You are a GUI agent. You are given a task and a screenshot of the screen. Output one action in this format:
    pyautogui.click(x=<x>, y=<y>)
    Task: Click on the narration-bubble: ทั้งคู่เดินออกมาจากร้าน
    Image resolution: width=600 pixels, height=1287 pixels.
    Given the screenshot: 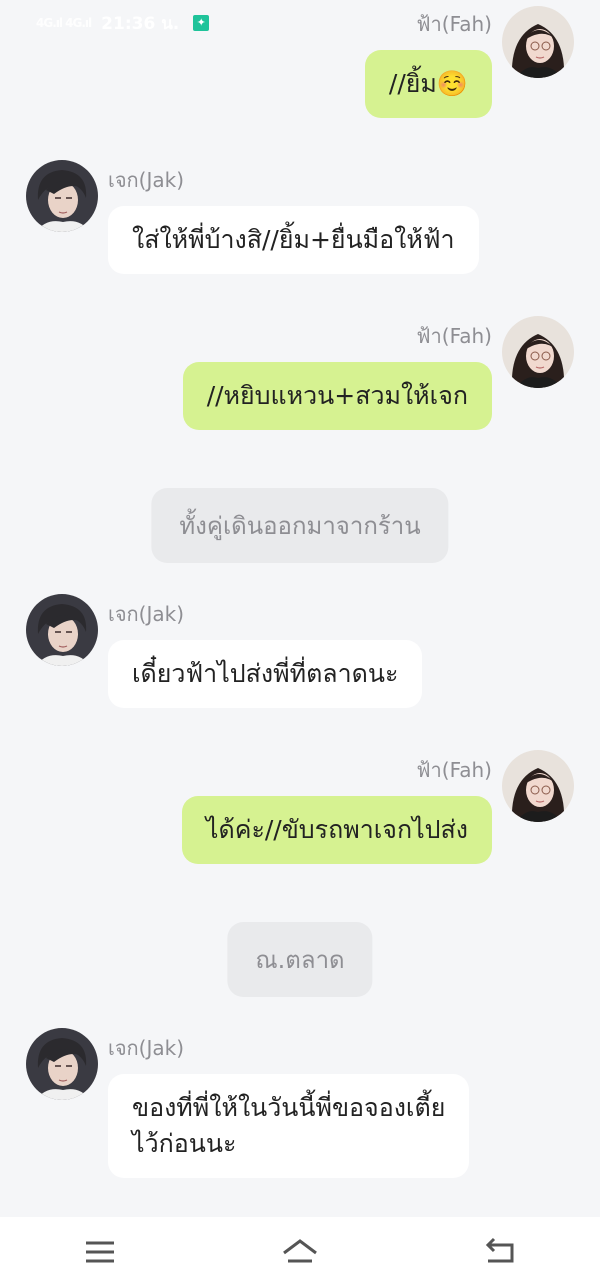 What is the action you would take?
    pyautogui.click(x=300, y=525)
    